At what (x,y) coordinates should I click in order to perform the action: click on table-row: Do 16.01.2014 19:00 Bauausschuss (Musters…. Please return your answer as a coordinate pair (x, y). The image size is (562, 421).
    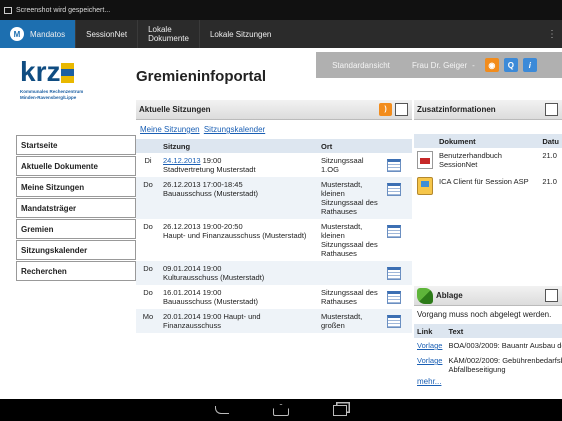
    Looking at the image, I should click on (274, 297).